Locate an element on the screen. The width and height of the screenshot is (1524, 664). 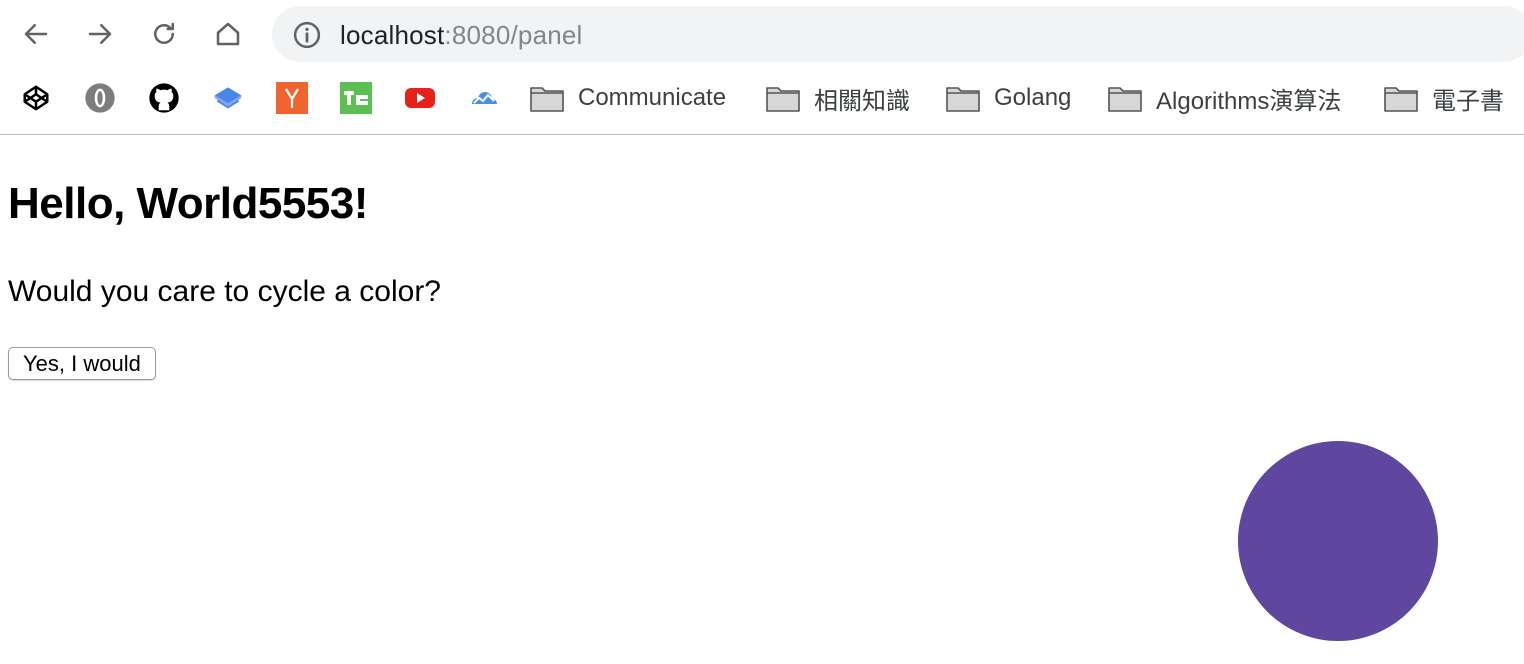
bookmark-folder-communicate: Communicate is located at coordinates (628, 98).